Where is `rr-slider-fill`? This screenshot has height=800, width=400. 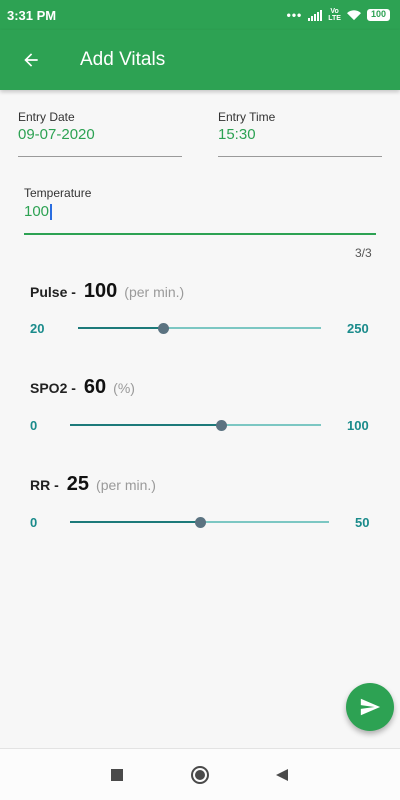 rr-slider-fill is located at coordinates (135, 522).